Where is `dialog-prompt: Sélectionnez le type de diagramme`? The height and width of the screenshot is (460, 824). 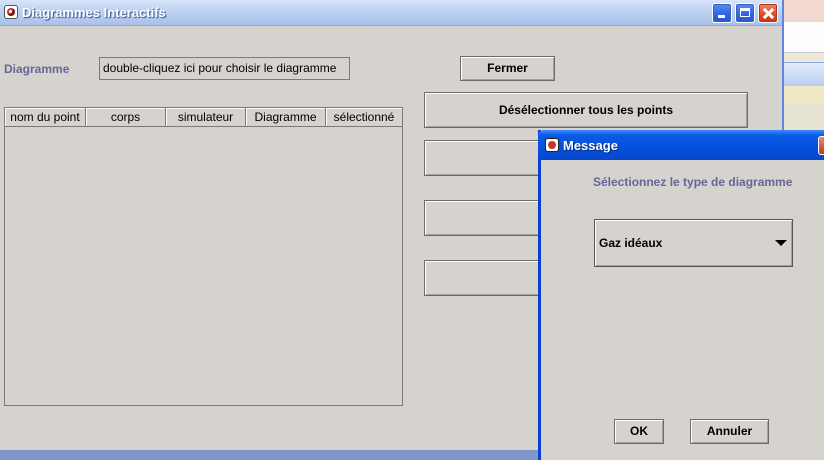 dialog-prompt: Sélectionnez le type de diagramme is located at coordinates (693, 182).